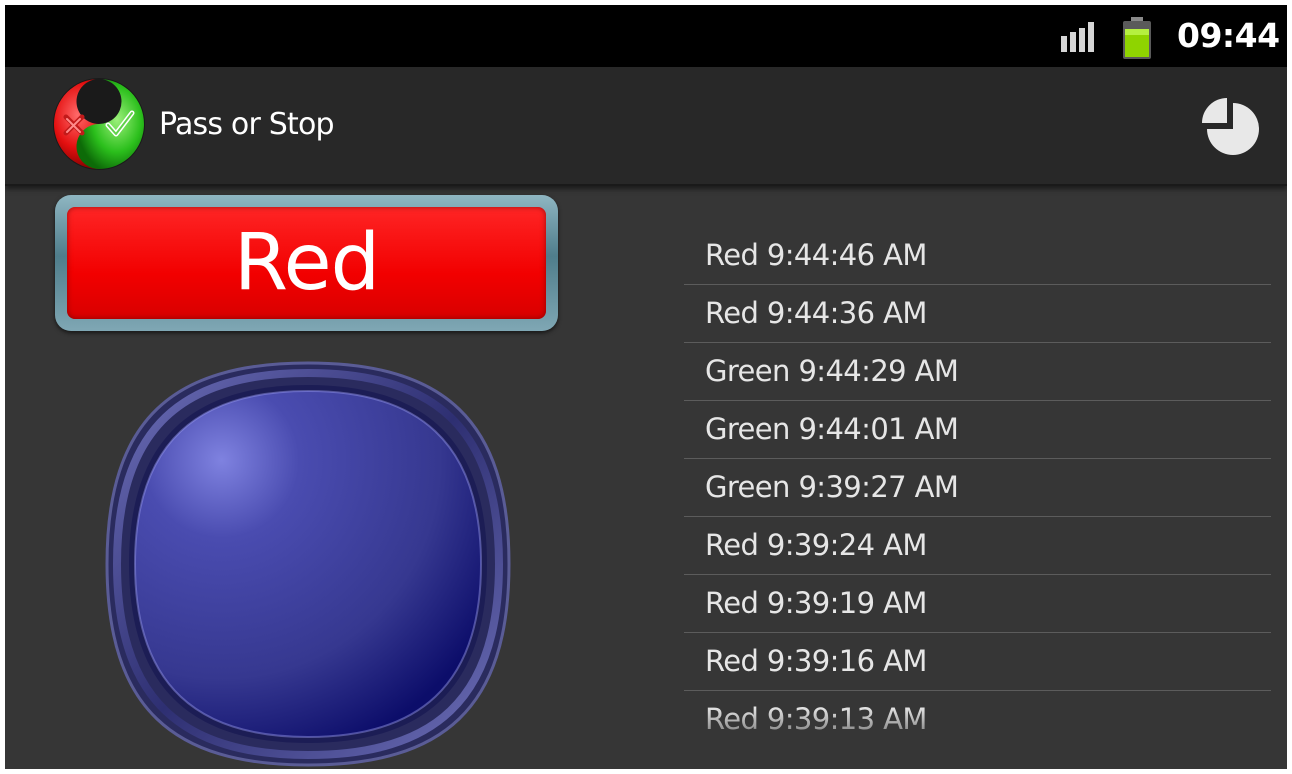 This screenshot has height=774, width=1292. Describe the element at coordinates (1228, 35) in the screenshot. I see `status-clock: 09:44` at that location.